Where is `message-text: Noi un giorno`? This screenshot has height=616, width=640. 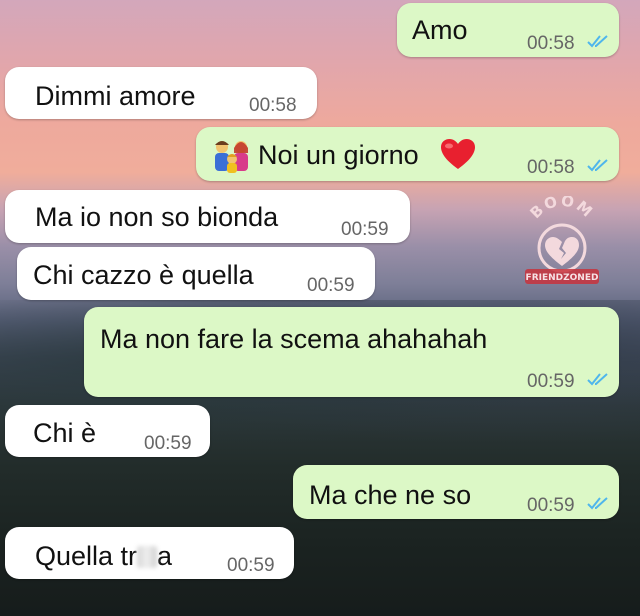
message-text: Noi un giorno is located at coordinates (338, 155).